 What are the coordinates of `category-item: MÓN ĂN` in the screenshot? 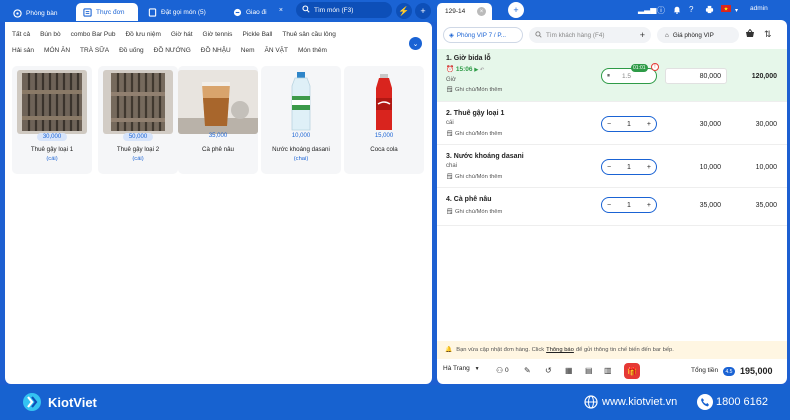 It's located at (57, 51).